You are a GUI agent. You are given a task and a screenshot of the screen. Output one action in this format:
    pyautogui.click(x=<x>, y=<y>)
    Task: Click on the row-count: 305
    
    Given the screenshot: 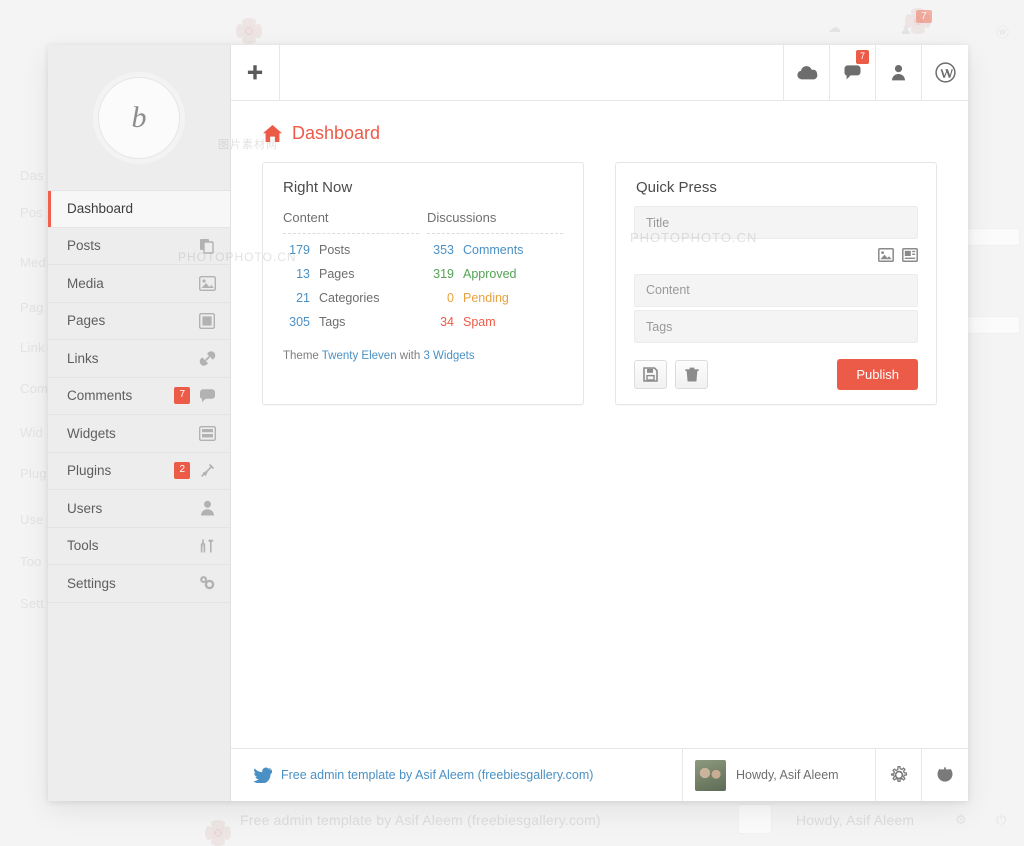 What is the action you would take?
    pyautogui.click(x=299, y=322)
    